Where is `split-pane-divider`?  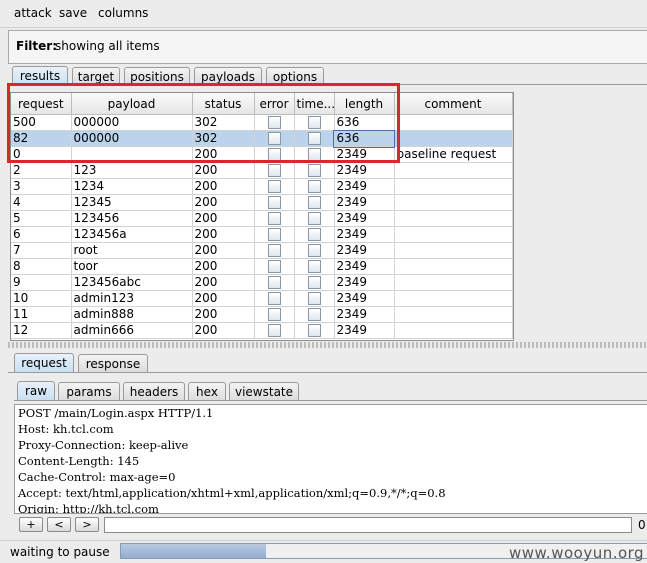 split-pane-divider is located at coordinates (327, 345).